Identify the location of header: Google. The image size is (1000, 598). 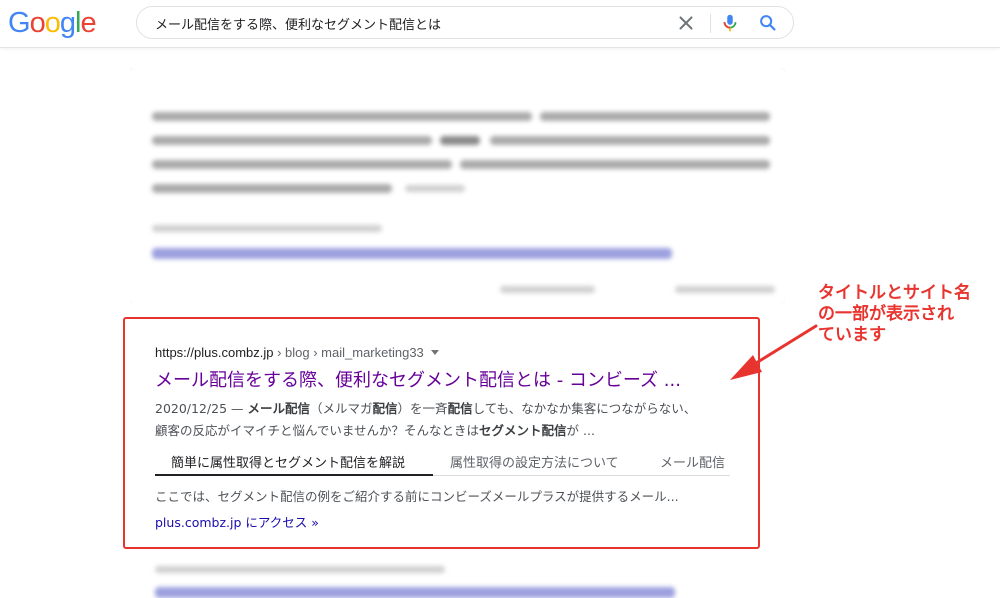
(500, 24).